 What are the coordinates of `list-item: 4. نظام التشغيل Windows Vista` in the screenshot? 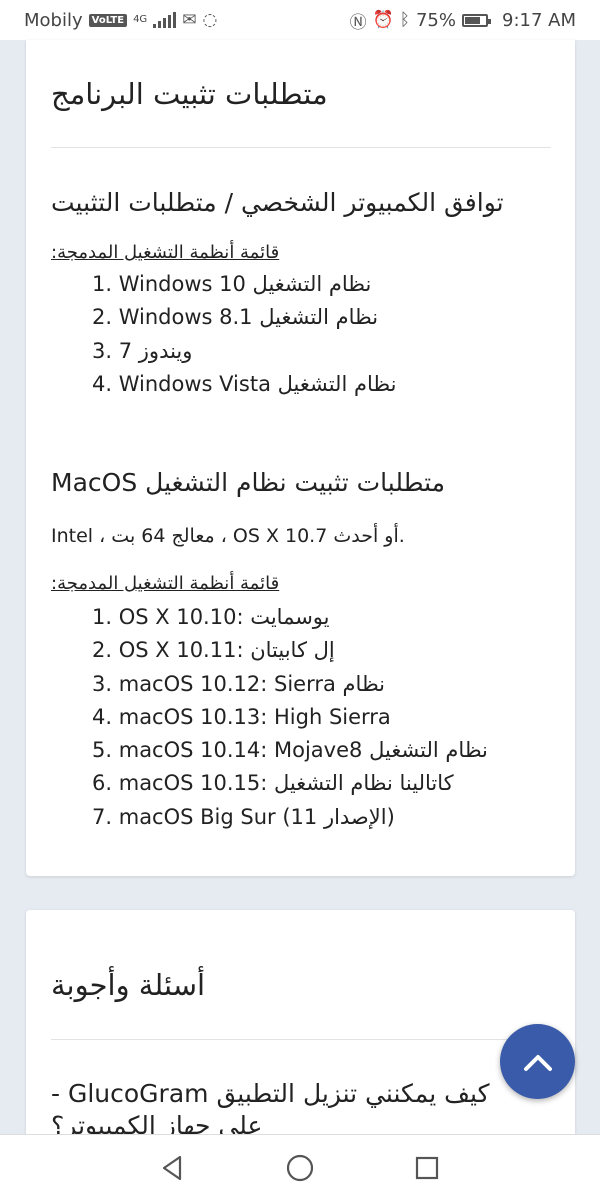 It's located at (244, 383).